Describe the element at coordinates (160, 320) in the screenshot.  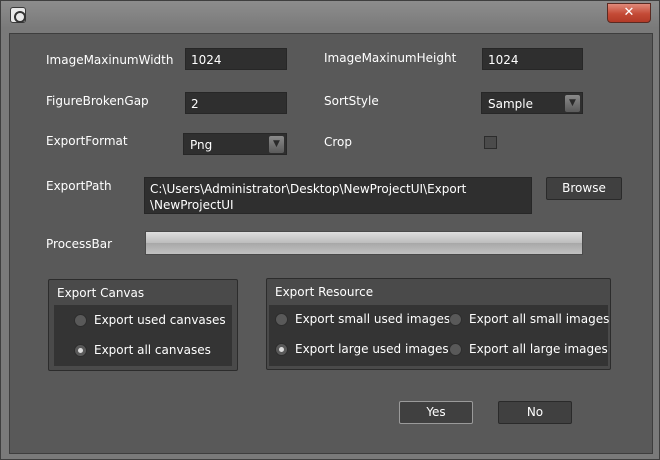
I see `export-used-canvases-label: Export used canvases` at that location.